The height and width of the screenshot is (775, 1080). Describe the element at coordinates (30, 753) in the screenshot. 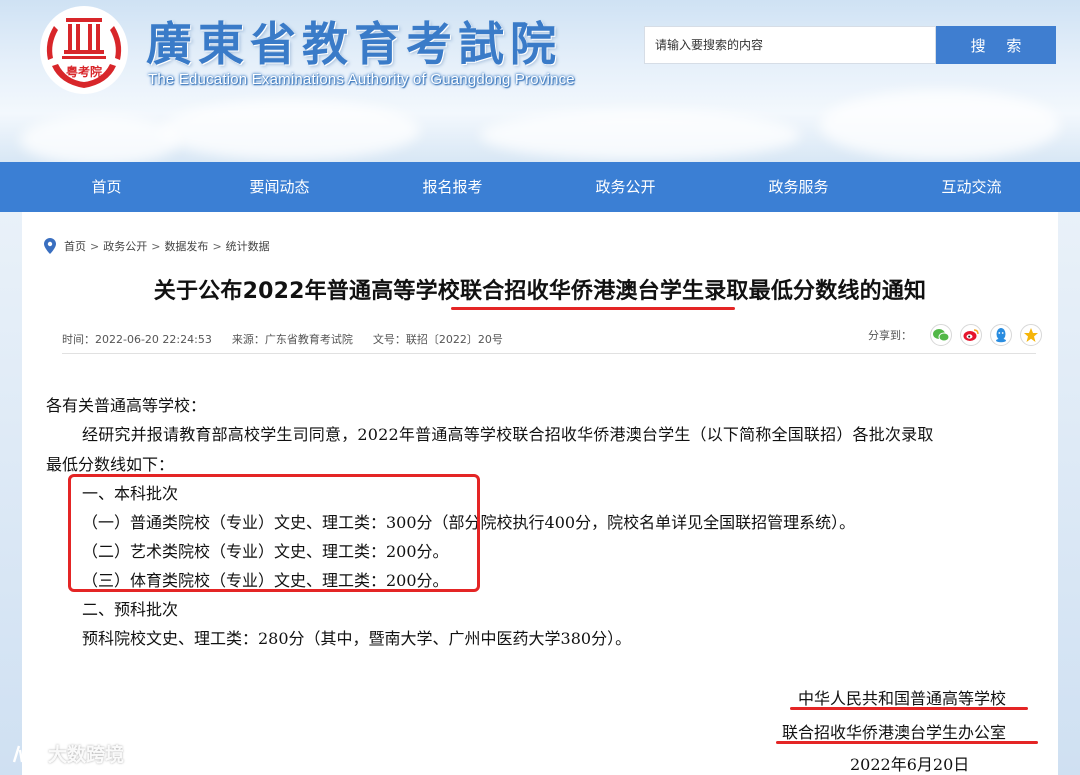

I see `watermark-logo-icon` at that location.